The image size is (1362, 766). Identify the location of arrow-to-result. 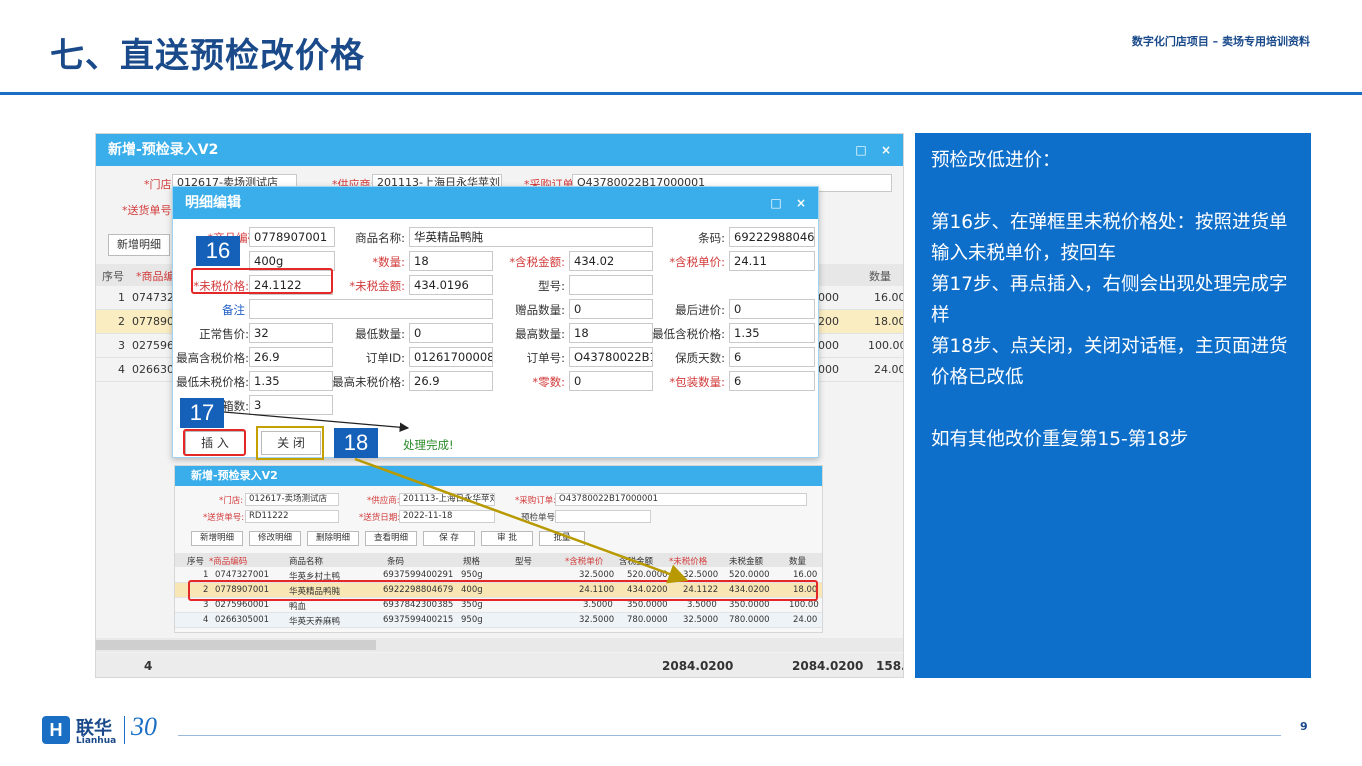
(521, 520).